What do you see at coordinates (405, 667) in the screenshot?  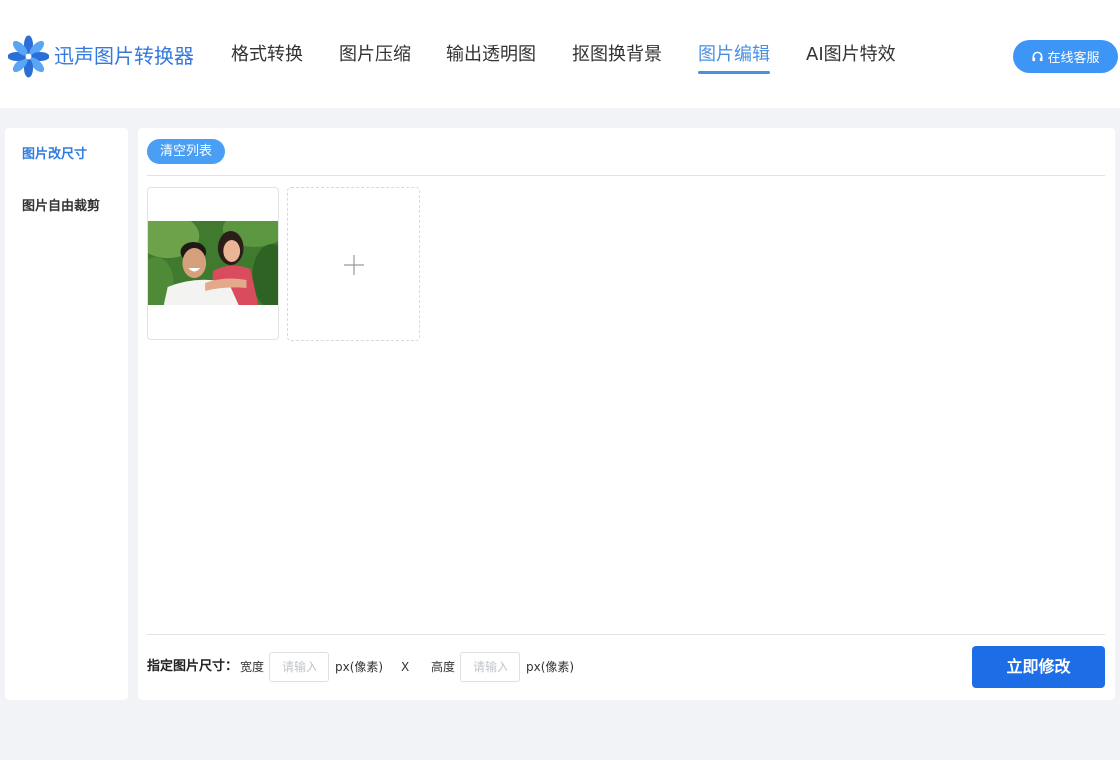 I see `size-separator: X` at bounding box center [405, 667].